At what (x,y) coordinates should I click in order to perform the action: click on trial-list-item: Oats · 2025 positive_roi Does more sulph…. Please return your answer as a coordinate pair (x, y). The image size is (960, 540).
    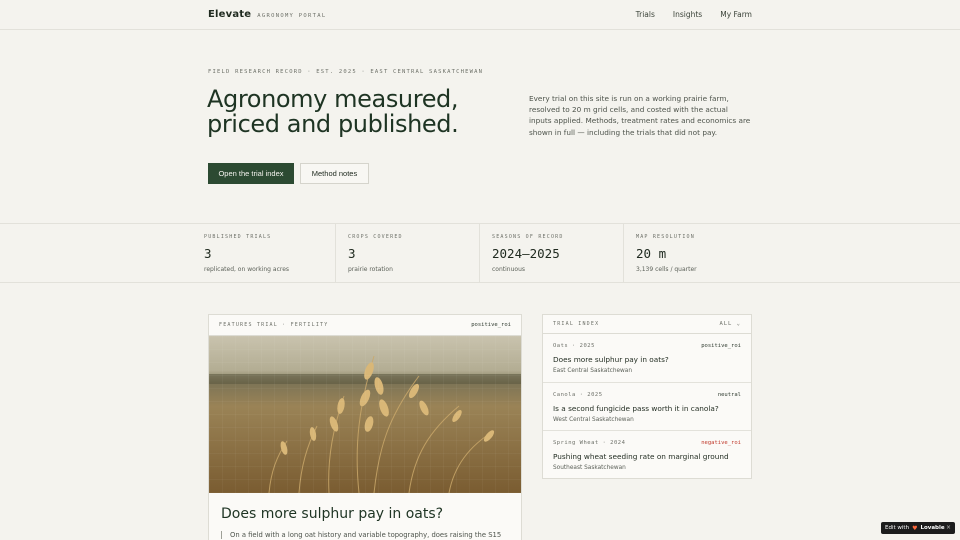
    Looking at the image, I should click on (647, 358).